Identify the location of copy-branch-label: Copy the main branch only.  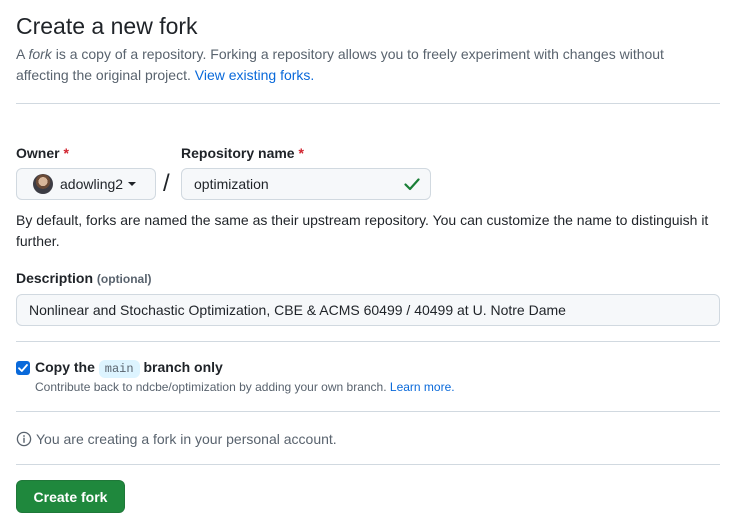
(129, 368).